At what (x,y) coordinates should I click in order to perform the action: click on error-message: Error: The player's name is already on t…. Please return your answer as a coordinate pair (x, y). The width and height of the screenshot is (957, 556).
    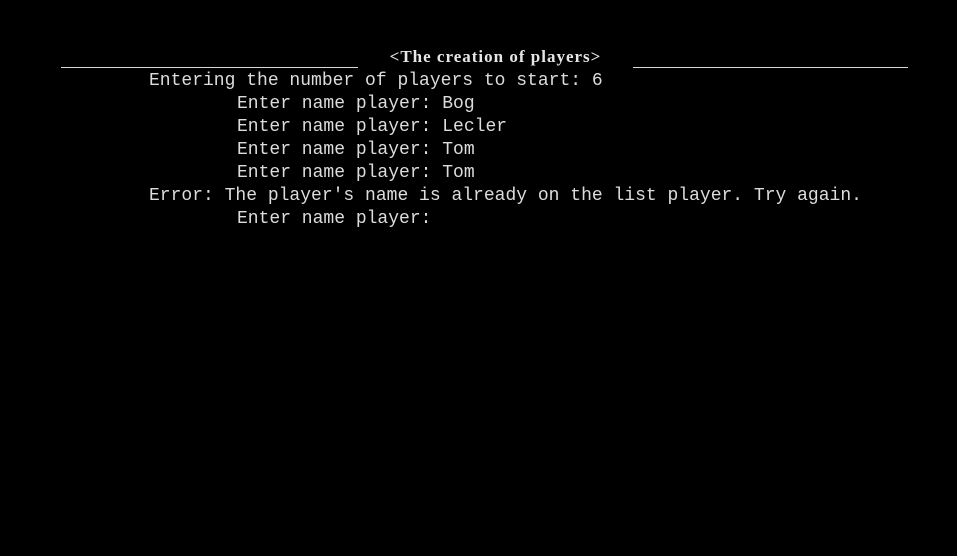
    Looking at the image, I should click on (505, 196).